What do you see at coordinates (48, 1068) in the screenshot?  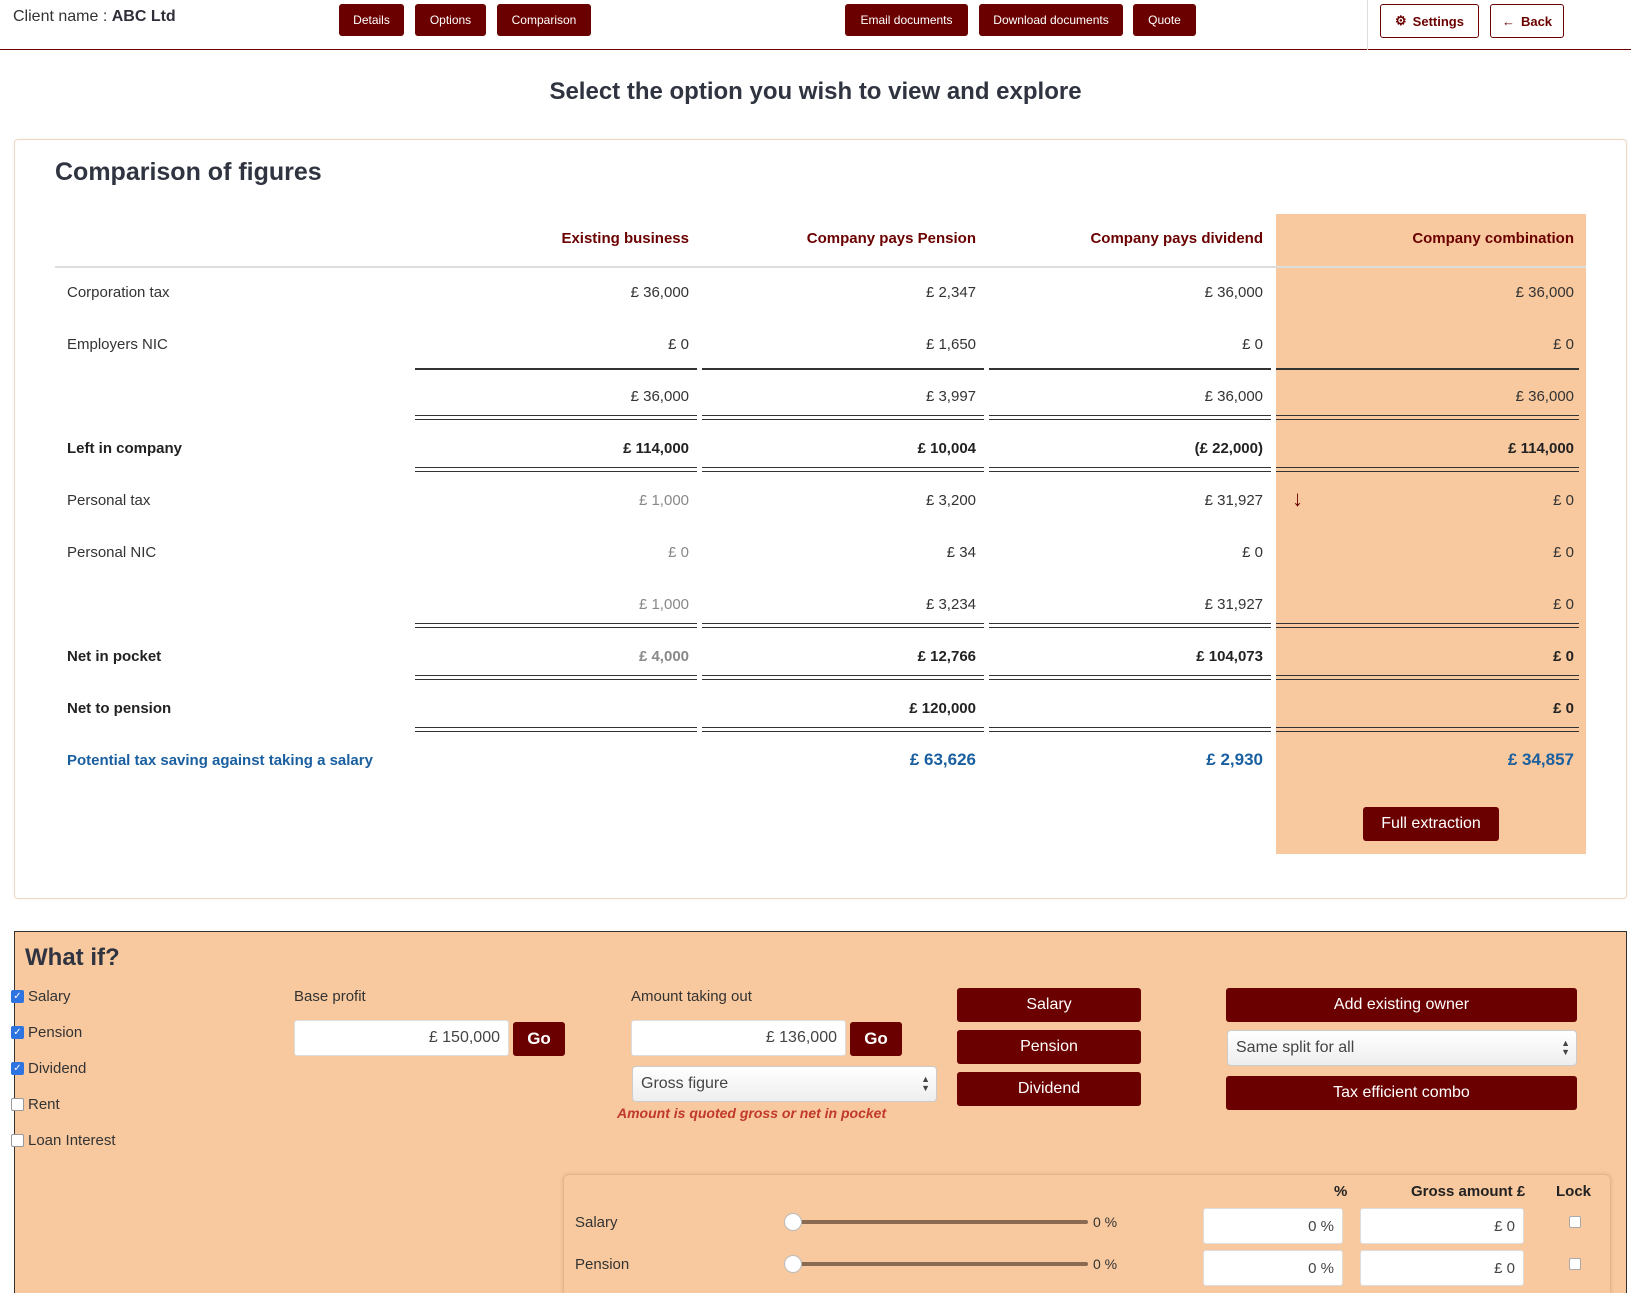 I see `dividend-checkbox: ✓ Dividend` at bounding box center [48, 1068].